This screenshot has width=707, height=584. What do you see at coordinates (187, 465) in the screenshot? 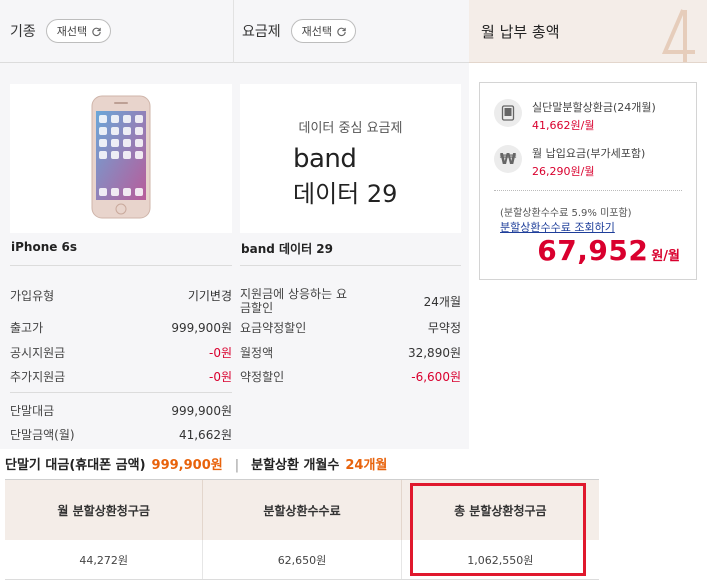
I see `device-price-value: 999,900원` at bounding box center [187, 465].